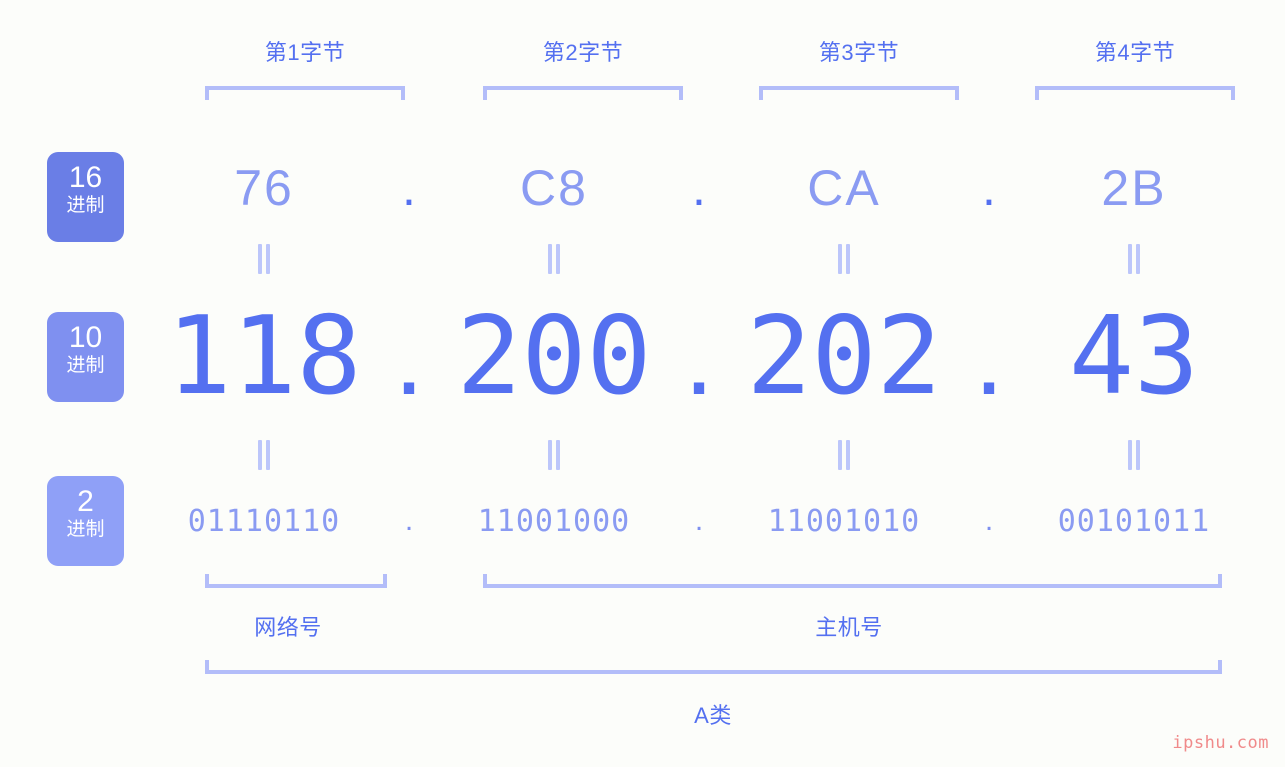 The height and width of the screenshot is (767, 1285). I want to click on address-class-label: A类, so click(713, 715).